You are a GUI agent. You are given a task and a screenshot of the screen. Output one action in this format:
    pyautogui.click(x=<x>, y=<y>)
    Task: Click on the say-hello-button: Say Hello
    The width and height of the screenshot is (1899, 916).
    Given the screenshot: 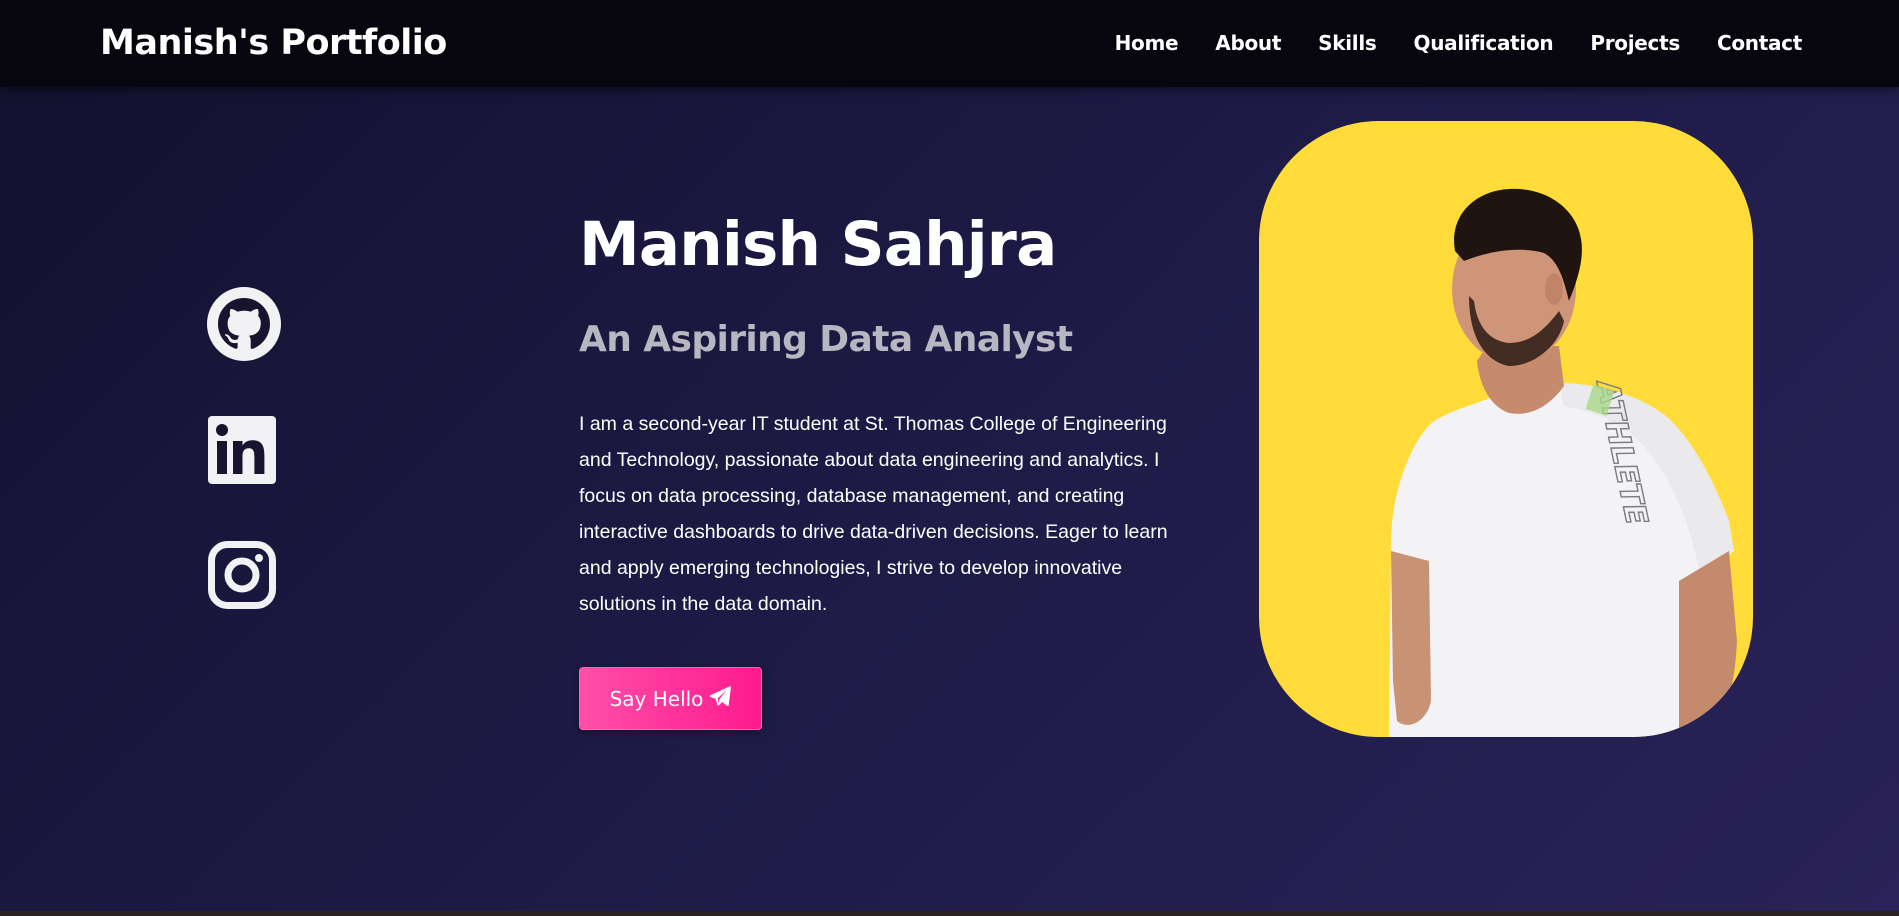 What is the action you would take?
    pyautogui.click(x=670, y=698)
    